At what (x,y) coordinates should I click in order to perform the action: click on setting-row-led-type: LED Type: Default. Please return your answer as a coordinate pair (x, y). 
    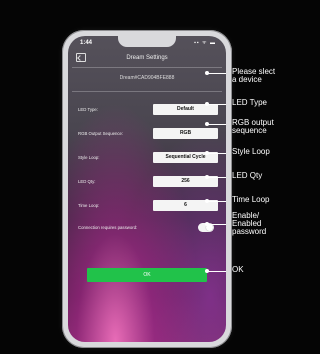
    Looking at the image, I should click on (148, 110).